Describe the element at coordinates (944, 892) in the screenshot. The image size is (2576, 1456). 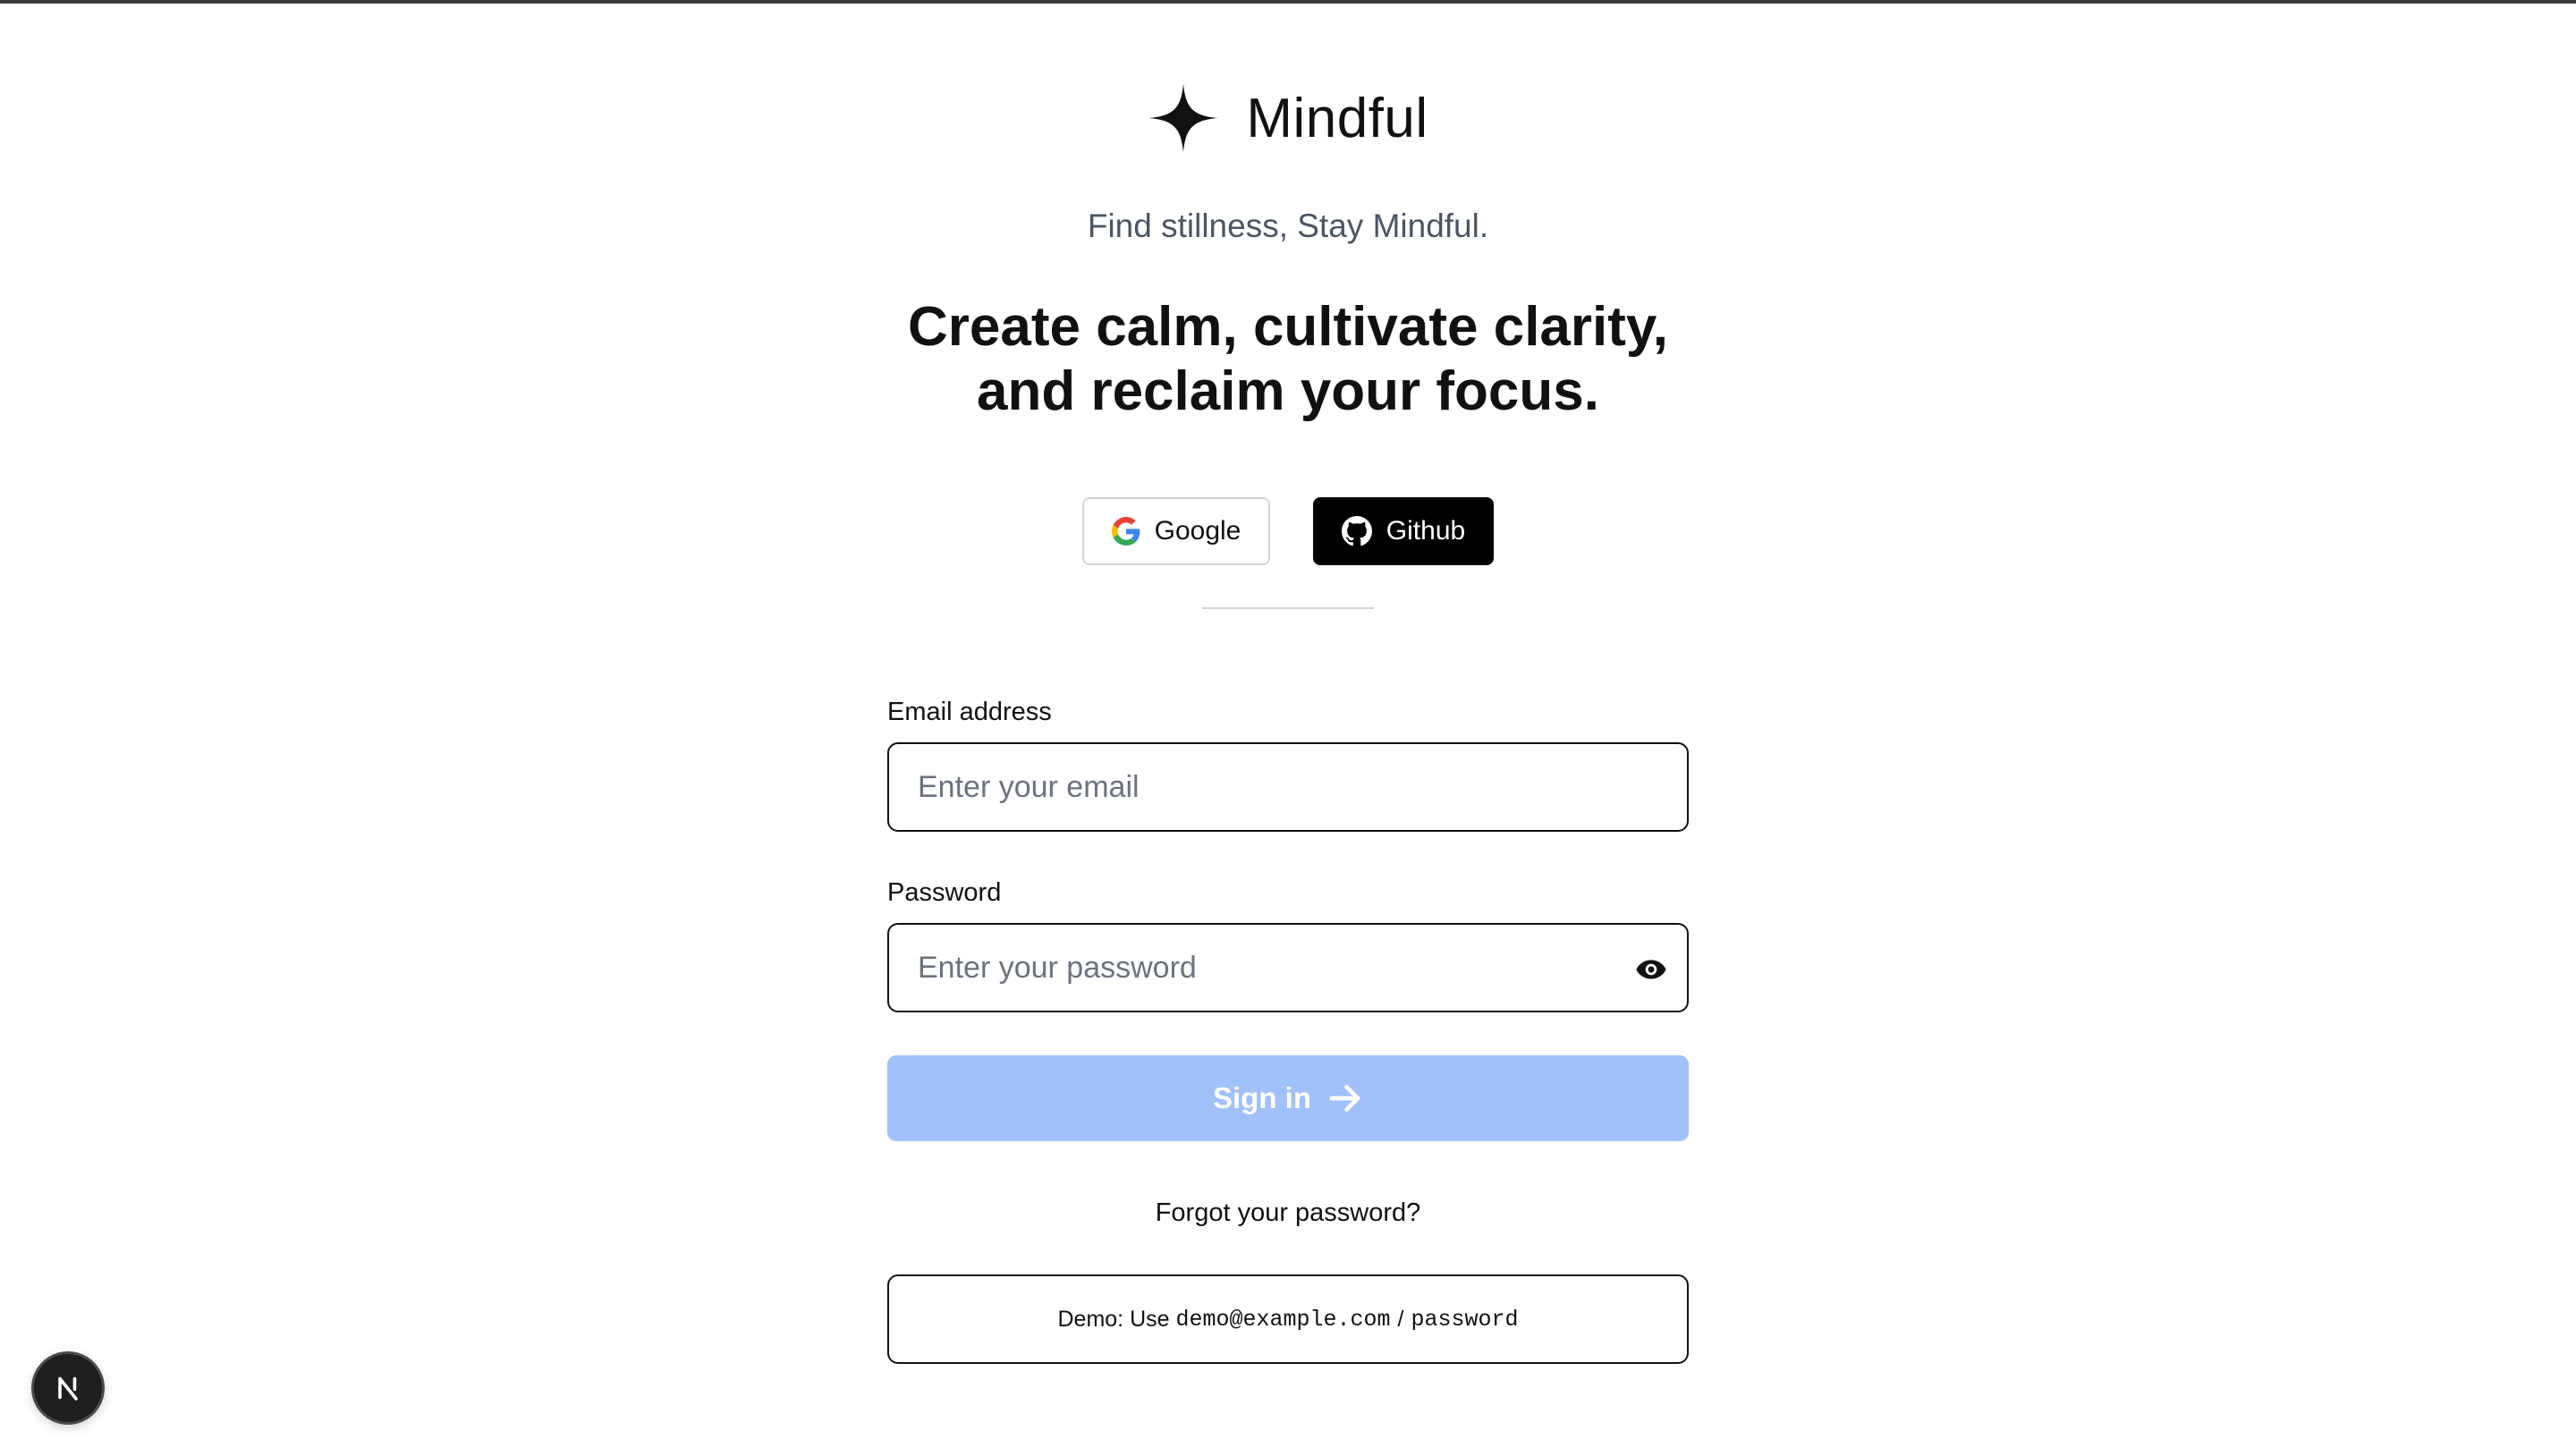
I see `password-label: Password` at that location.